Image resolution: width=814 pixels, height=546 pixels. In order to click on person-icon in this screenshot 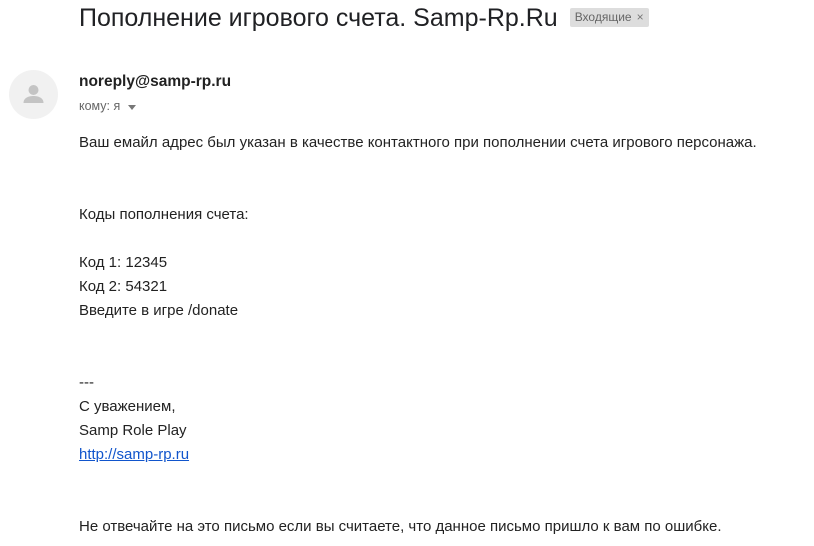, I will do `click(33, 94)`.